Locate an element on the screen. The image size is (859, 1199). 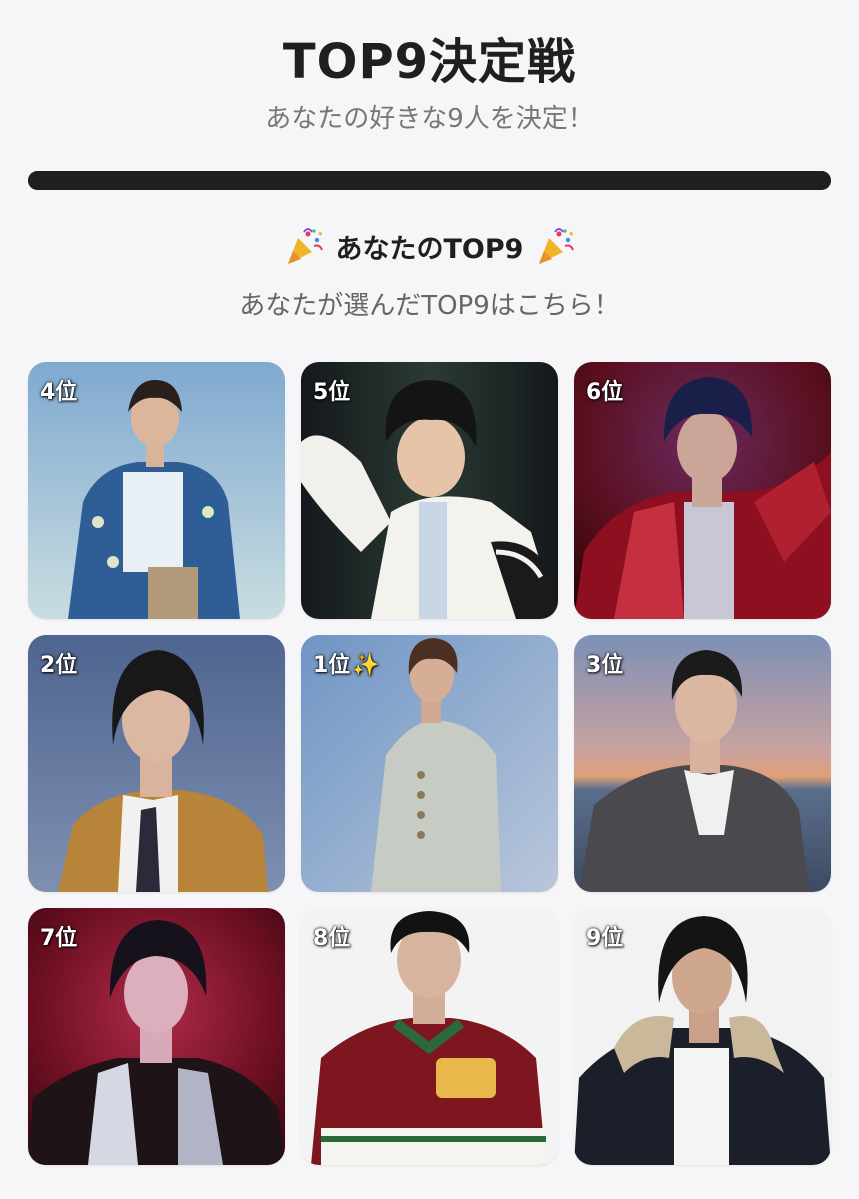
result-heading: あなたのTOP9 is located at coordinates (429, 246).